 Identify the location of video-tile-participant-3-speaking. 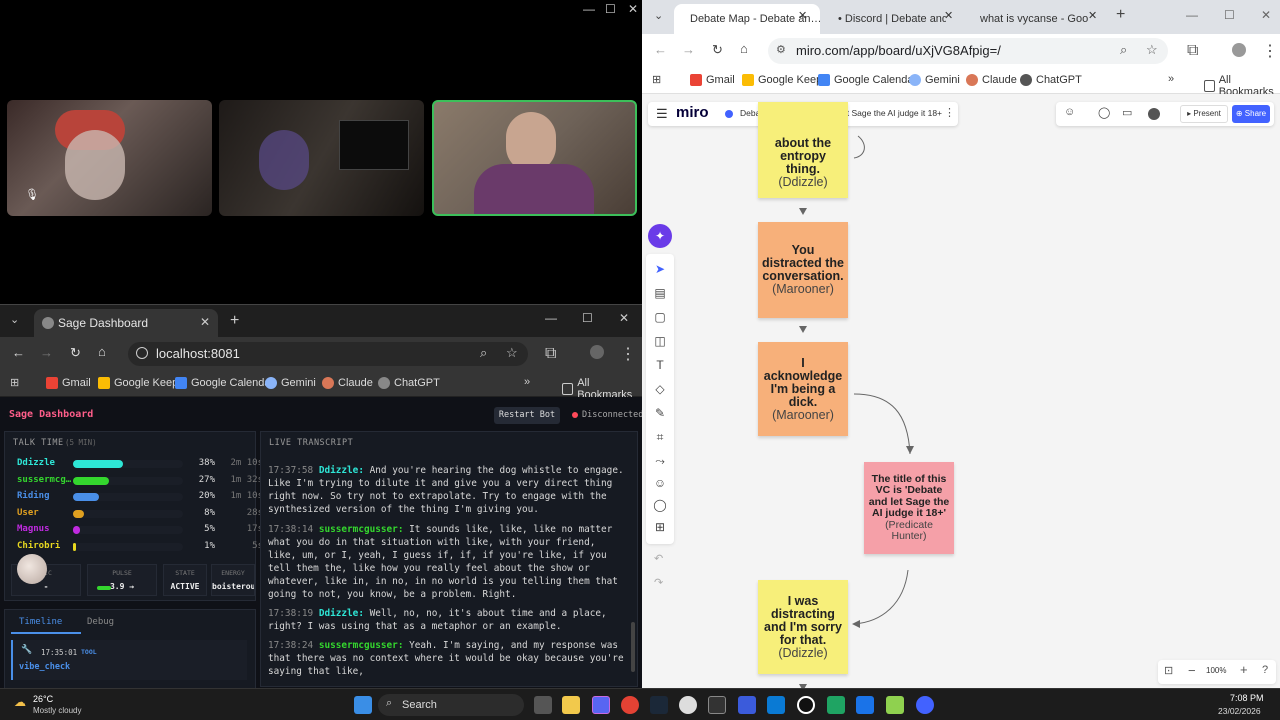
(534, 158).